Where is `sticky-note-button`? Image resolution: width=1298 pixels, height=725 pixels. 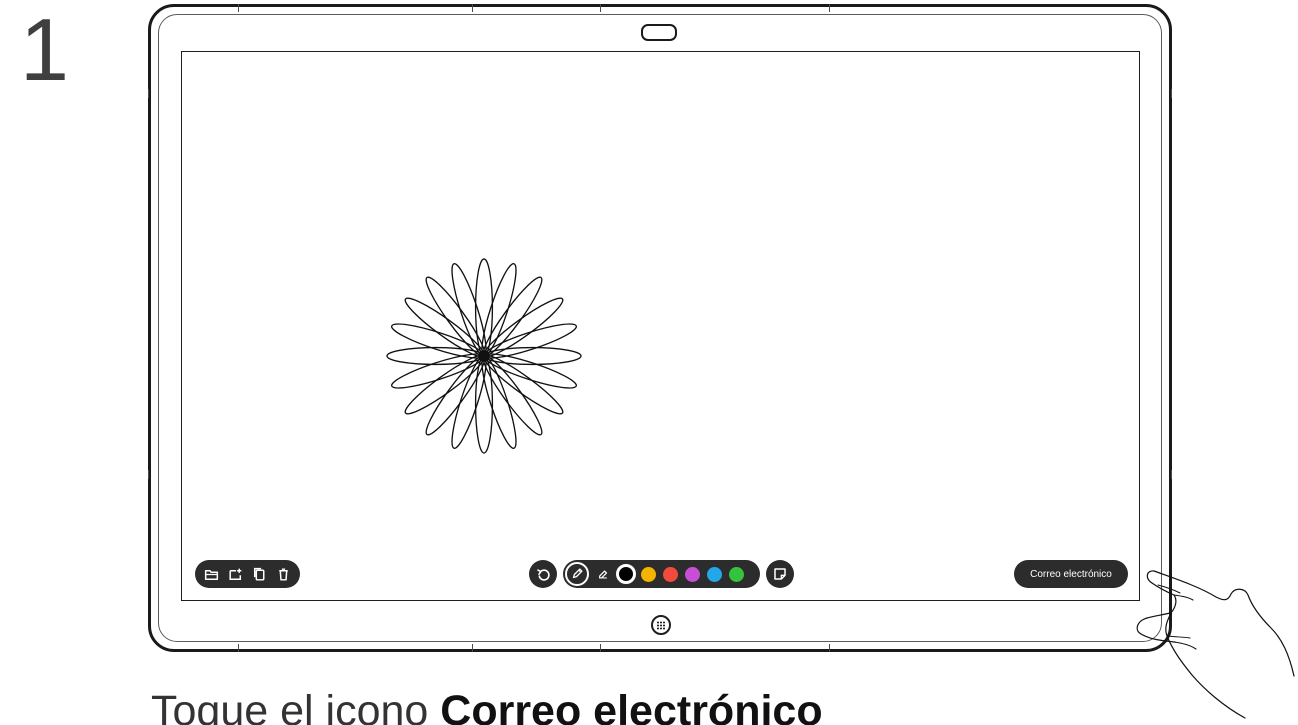 sticky-note-button is located at coordinates (780, 574).